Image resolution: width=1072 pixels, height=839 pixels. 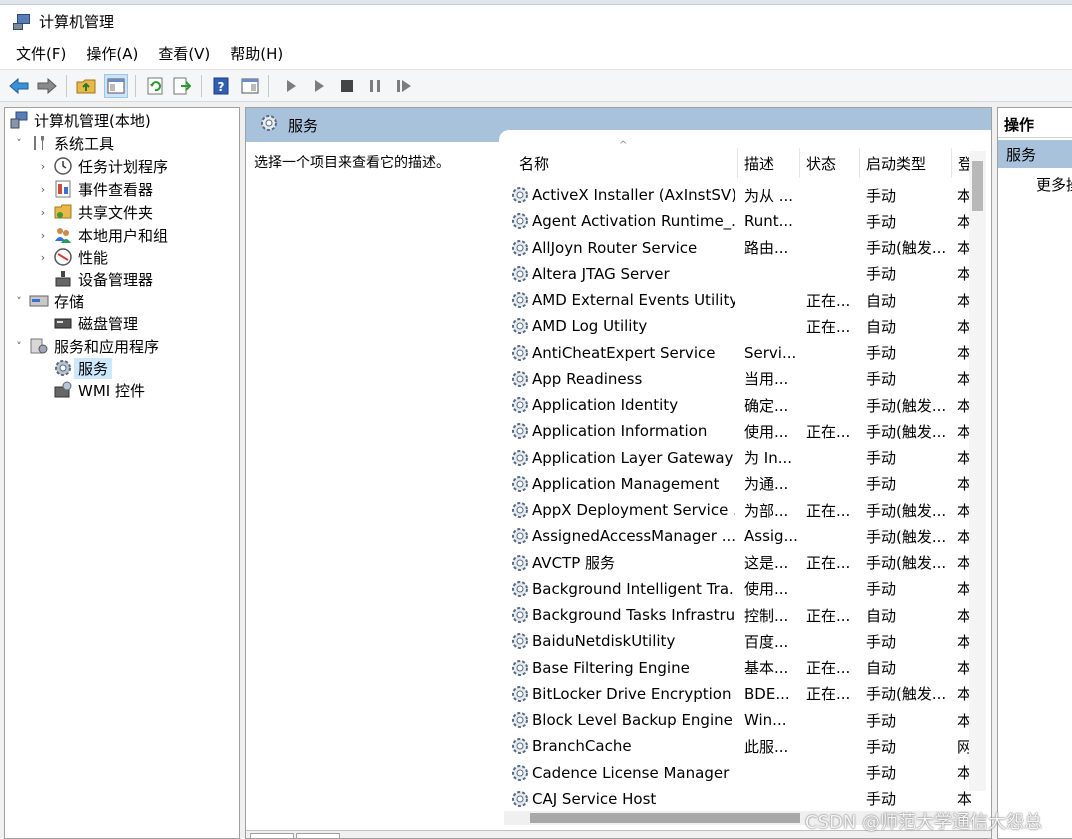 What do you see at coordinates (303, 125) in the screenshot?
I see `services-pane-title: 服务` at bounding box center [303, 125].